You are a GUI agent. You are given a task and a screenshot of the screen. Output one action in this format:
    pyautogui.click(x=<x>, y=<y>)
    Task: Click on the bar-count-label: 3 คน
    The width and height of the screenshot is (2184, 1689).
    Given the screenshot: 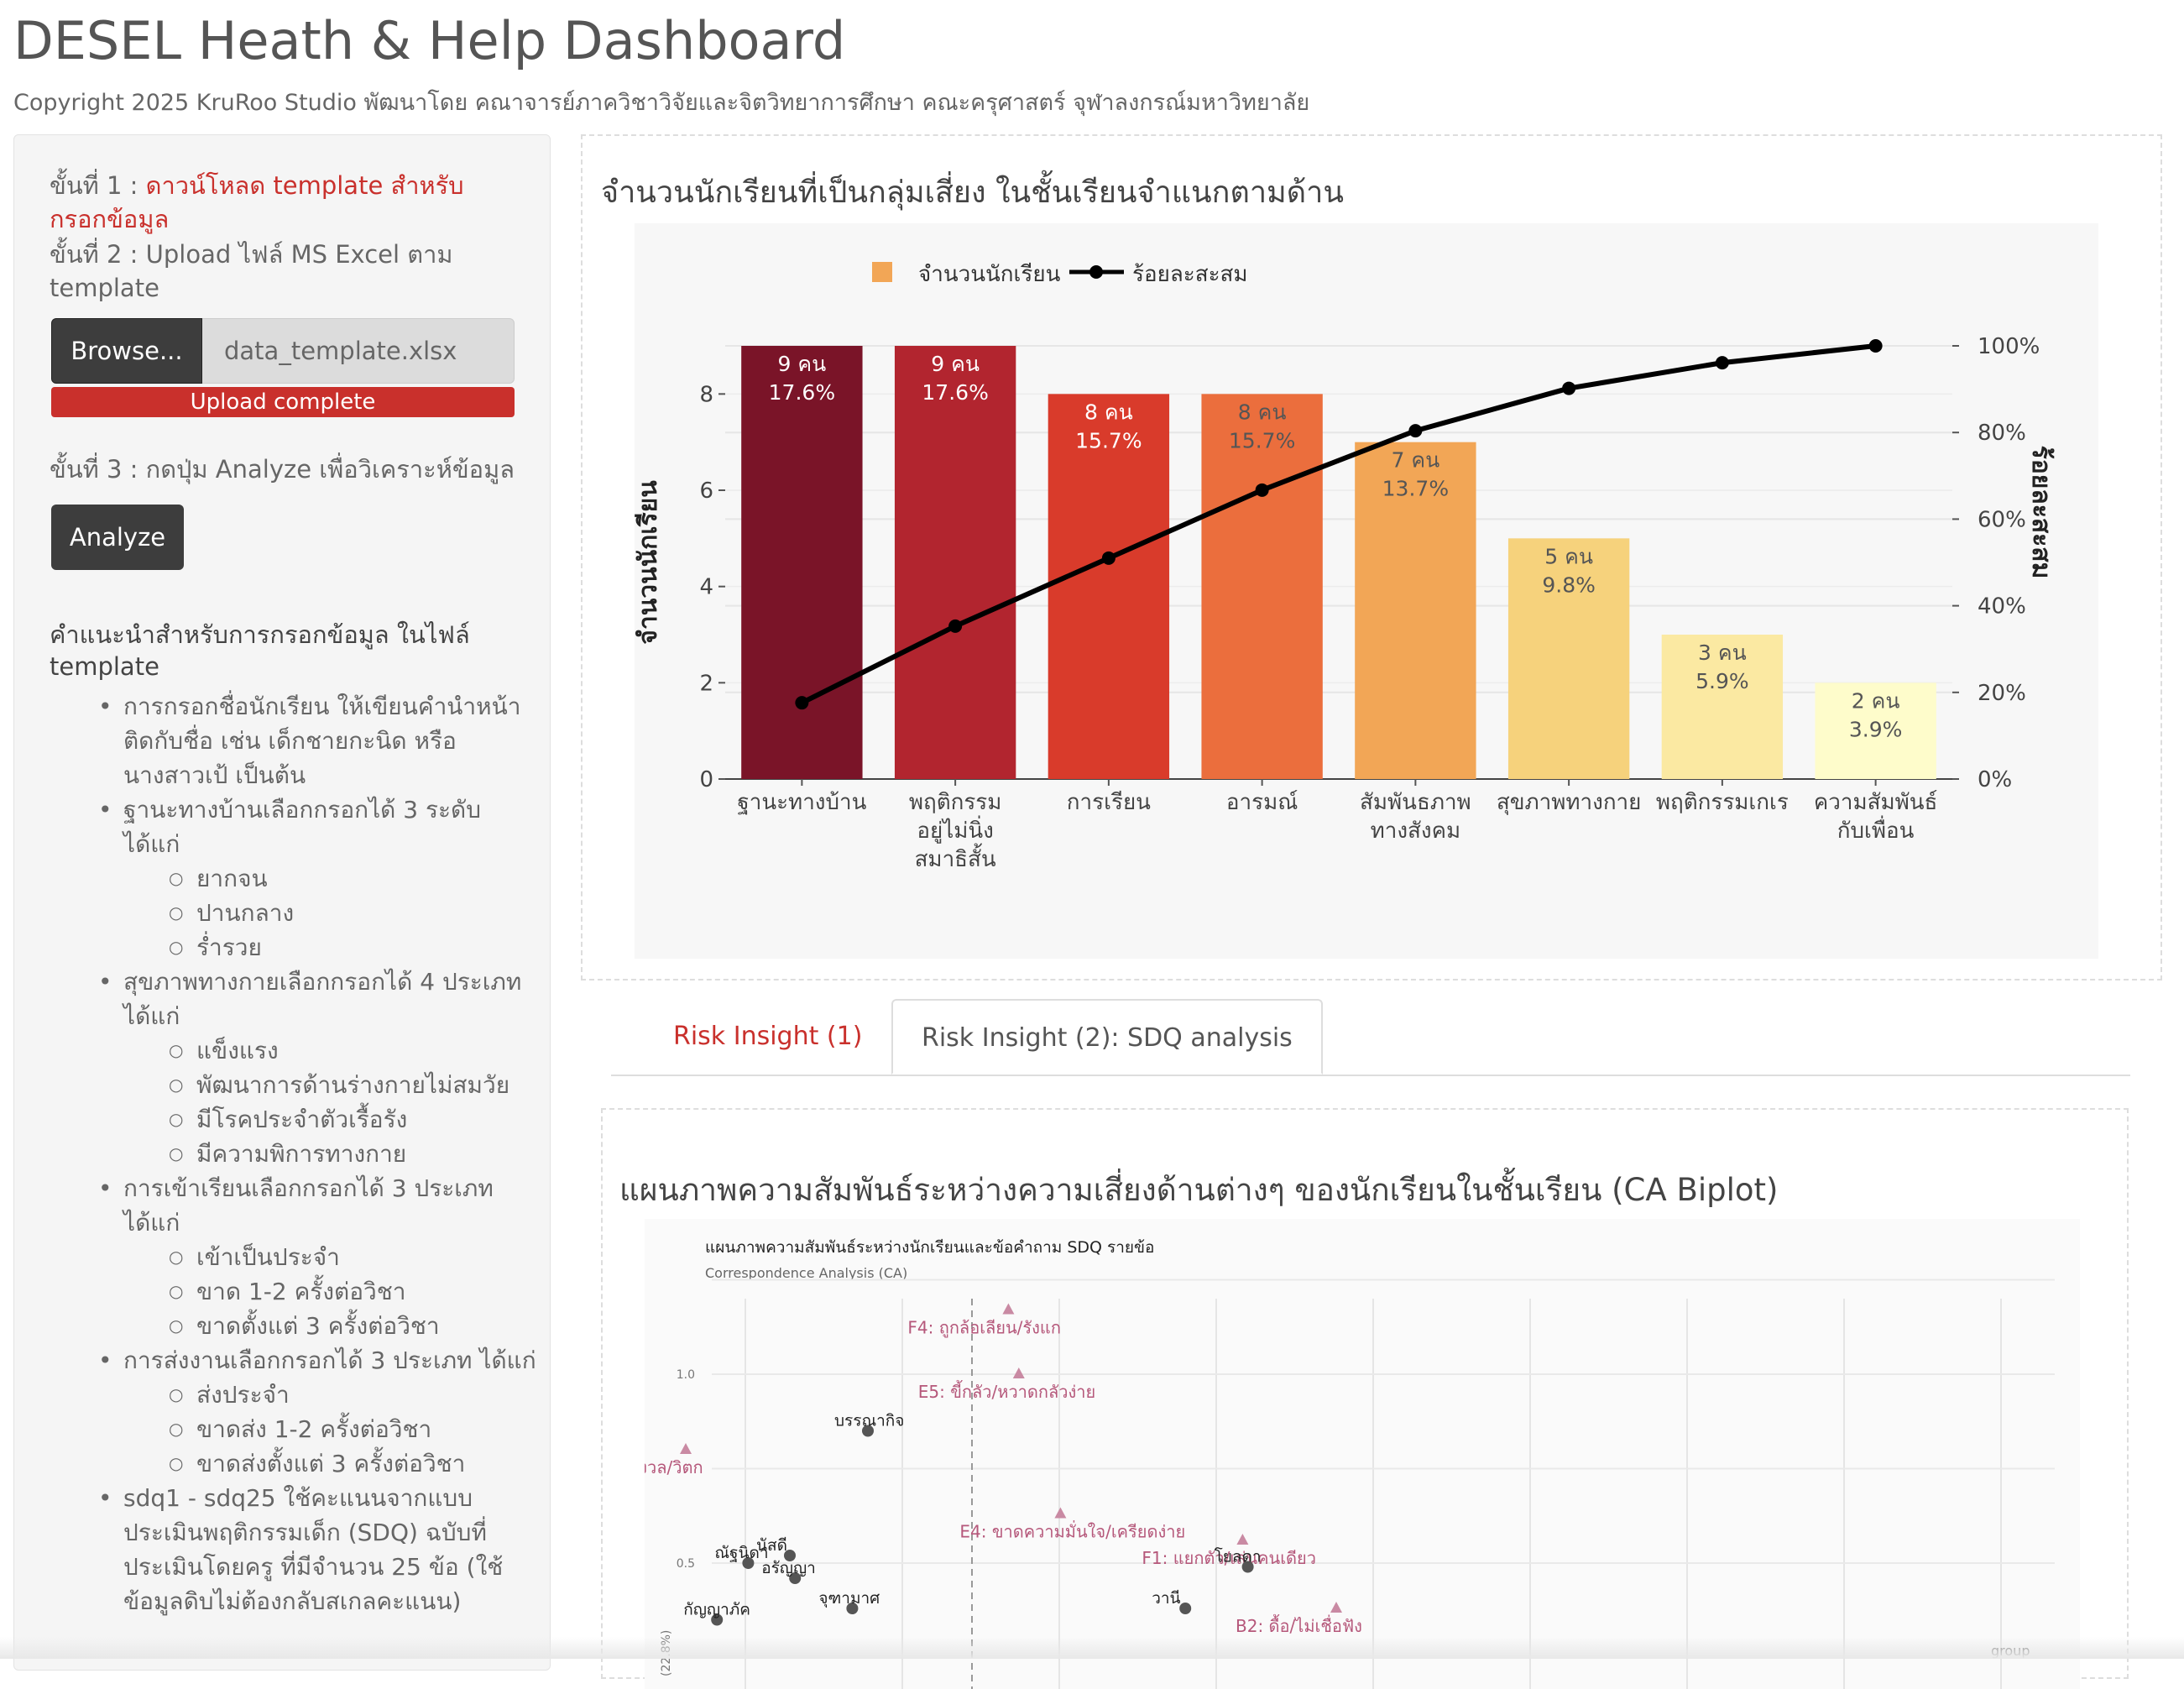 What is the action you would take?
    pyautogui.click(x=1722, y=653)
    